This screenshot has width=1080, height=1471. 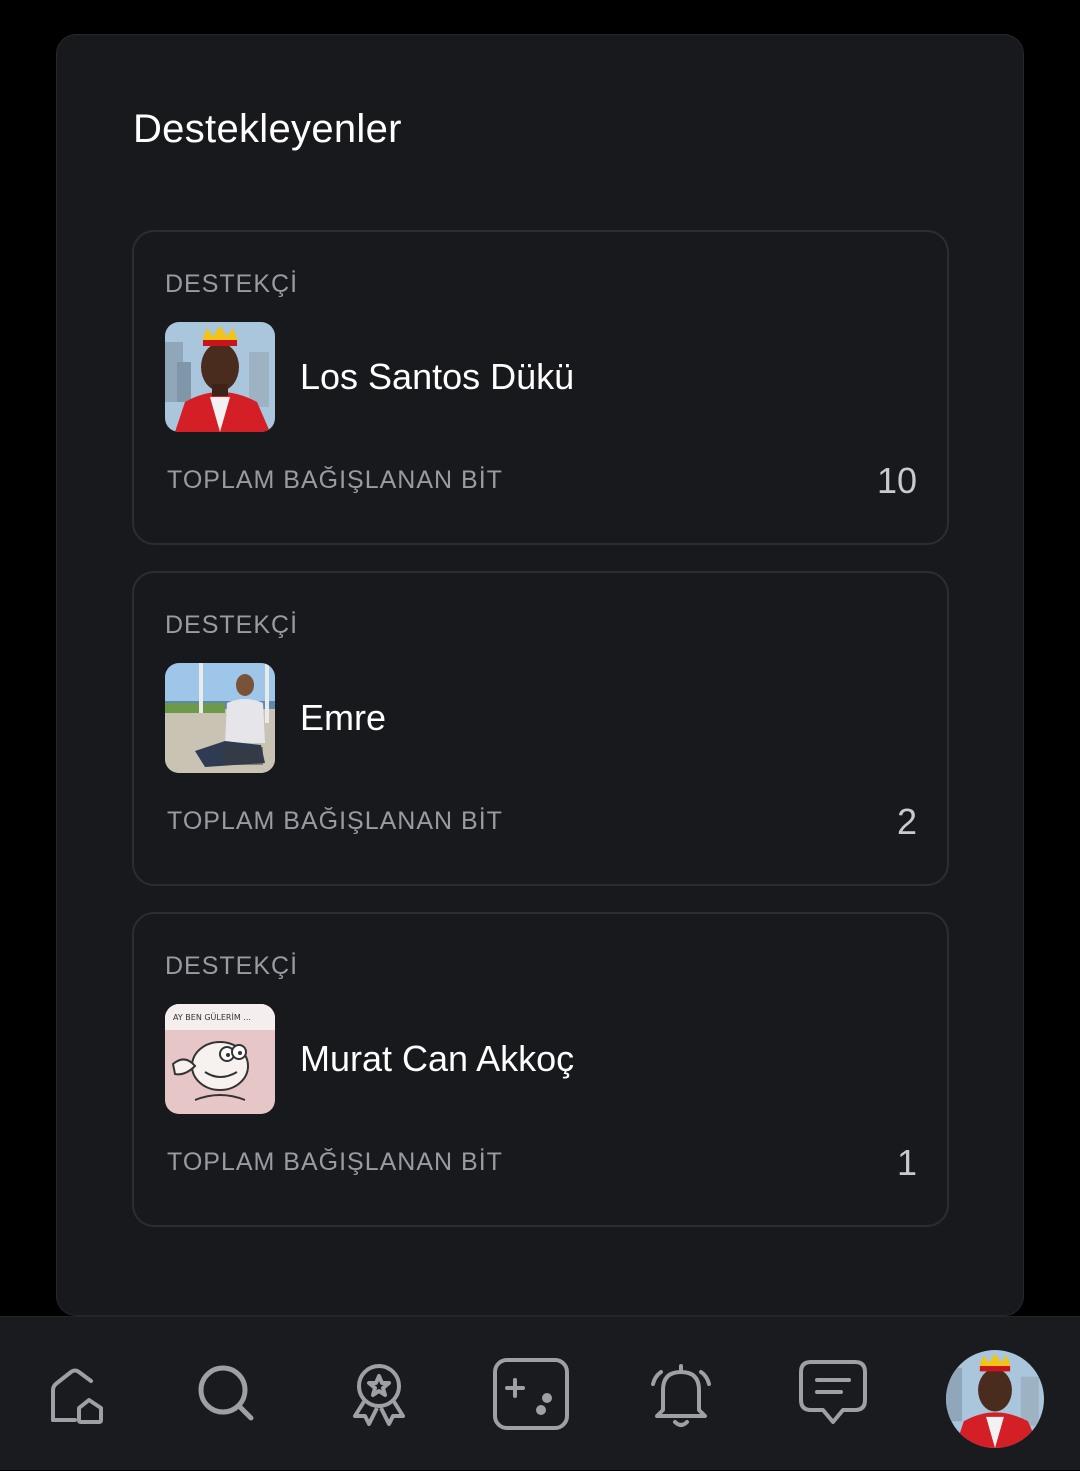 What do you see at coordinates (267, 129) in the screenshot?
I see `panel-title: Destekleyenler` at bounding box center [267, 129].